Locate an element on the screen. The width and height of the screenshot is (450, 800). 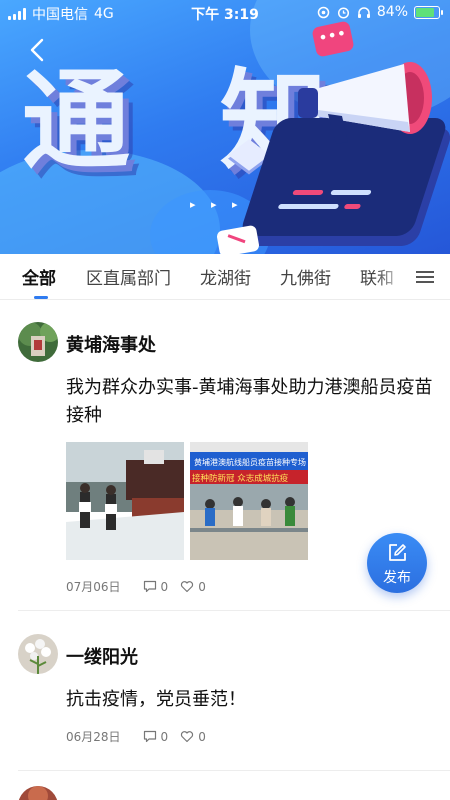
publish-button: 发布 is located at coordinates (397, 563).